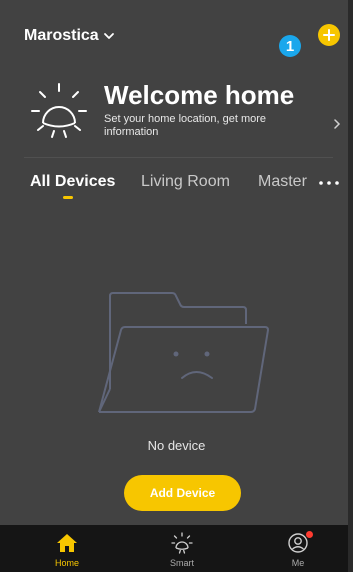  What do you see at coordinates (298, 548) in the screenshot?
I see `nav-me: Me` at bounding box center [298, 548].